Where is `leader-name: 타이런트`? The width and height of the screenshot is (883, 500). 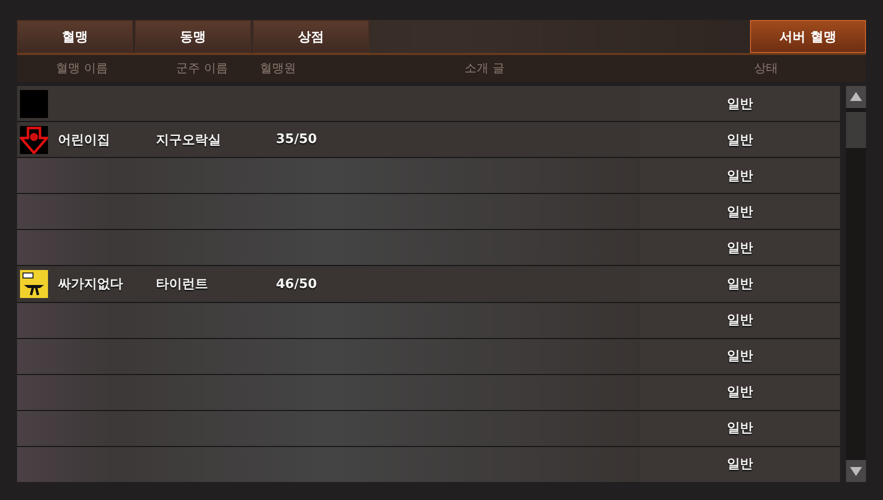 leader-name: 타이런트 is located at coordinates (182, 285).